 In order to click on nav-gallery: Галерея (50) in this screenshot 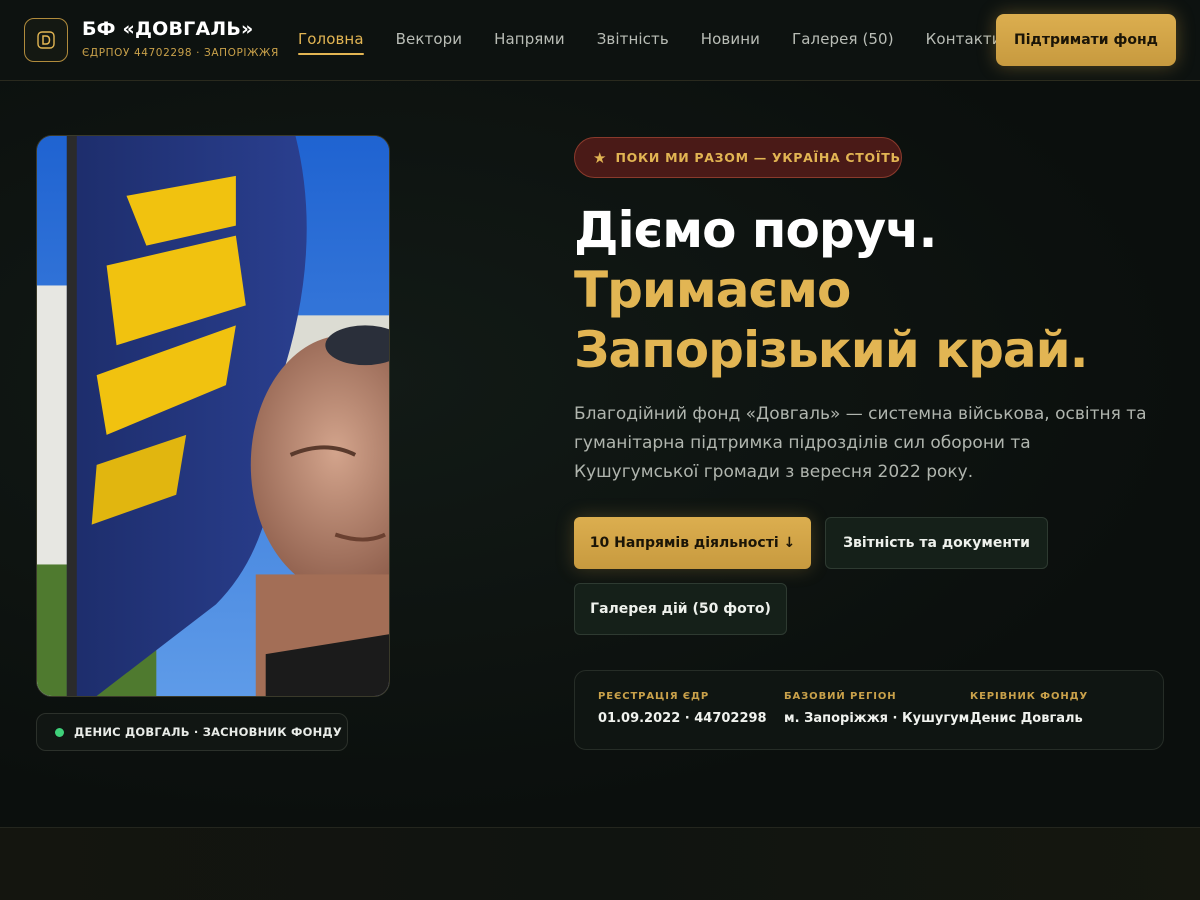, I will do `click(843, 39)`.